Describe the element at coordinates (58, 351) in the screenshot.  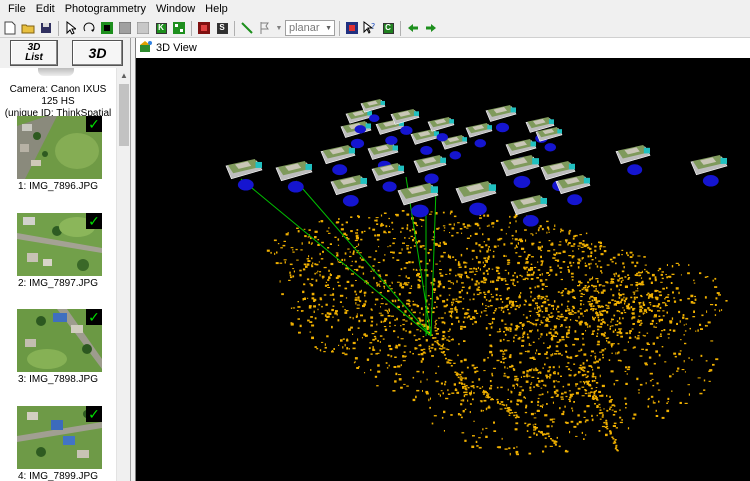
I see `image-thumbnail-item: ✓ 3: IMG_7898.JPG` at that location.